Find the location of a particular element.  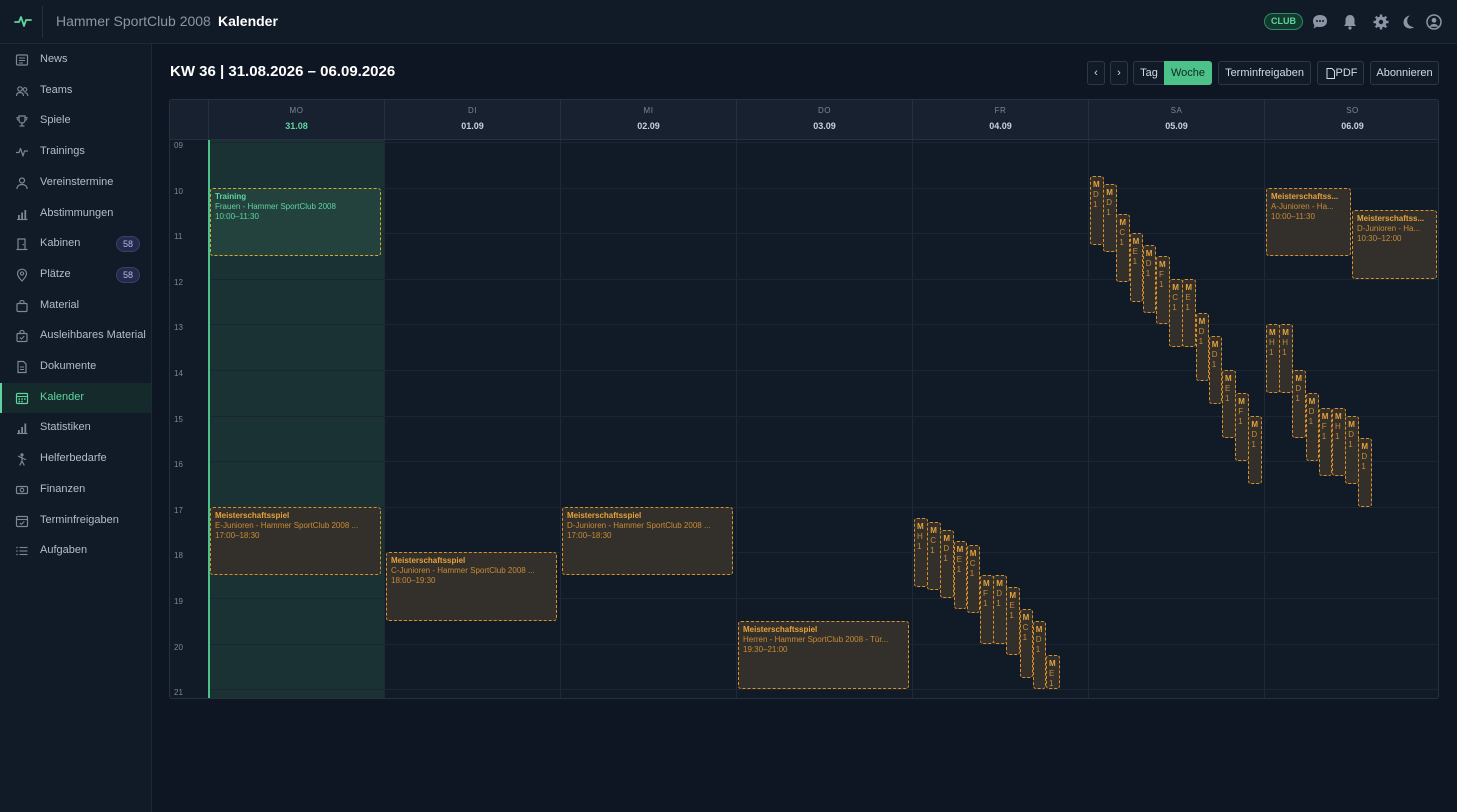

logo-icon is located at coordinates (23, 21).